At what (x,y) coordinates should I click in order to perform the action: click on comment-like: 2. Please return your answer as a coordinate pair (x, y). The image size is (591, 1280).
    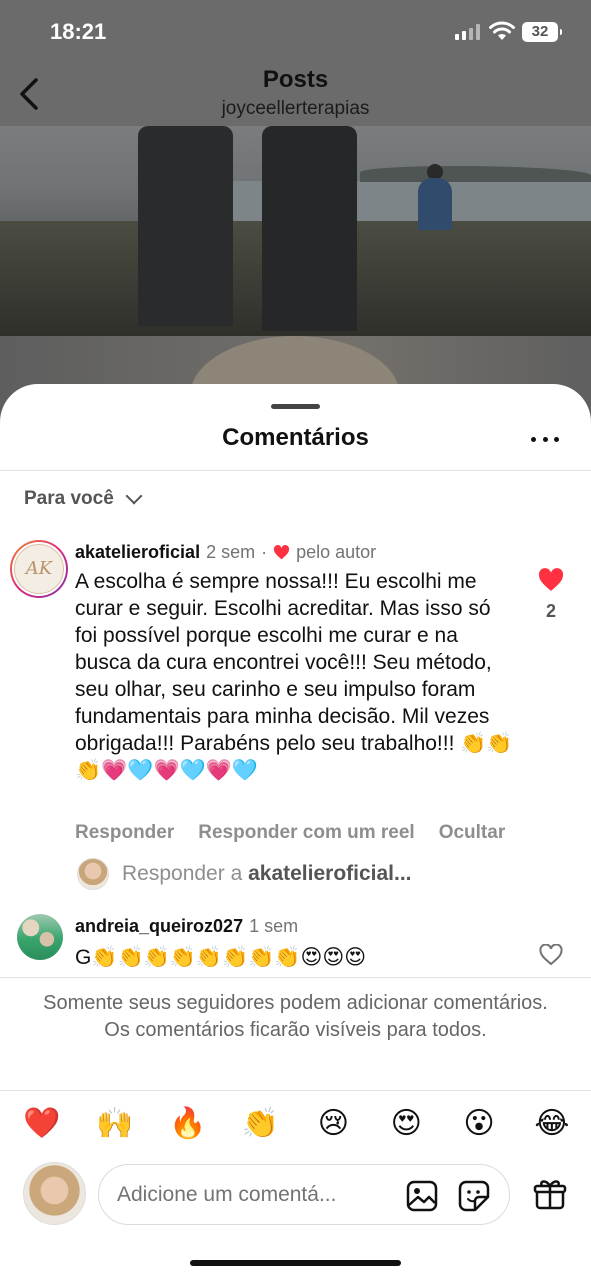
    Looking at the image, I should click on (551, 595).